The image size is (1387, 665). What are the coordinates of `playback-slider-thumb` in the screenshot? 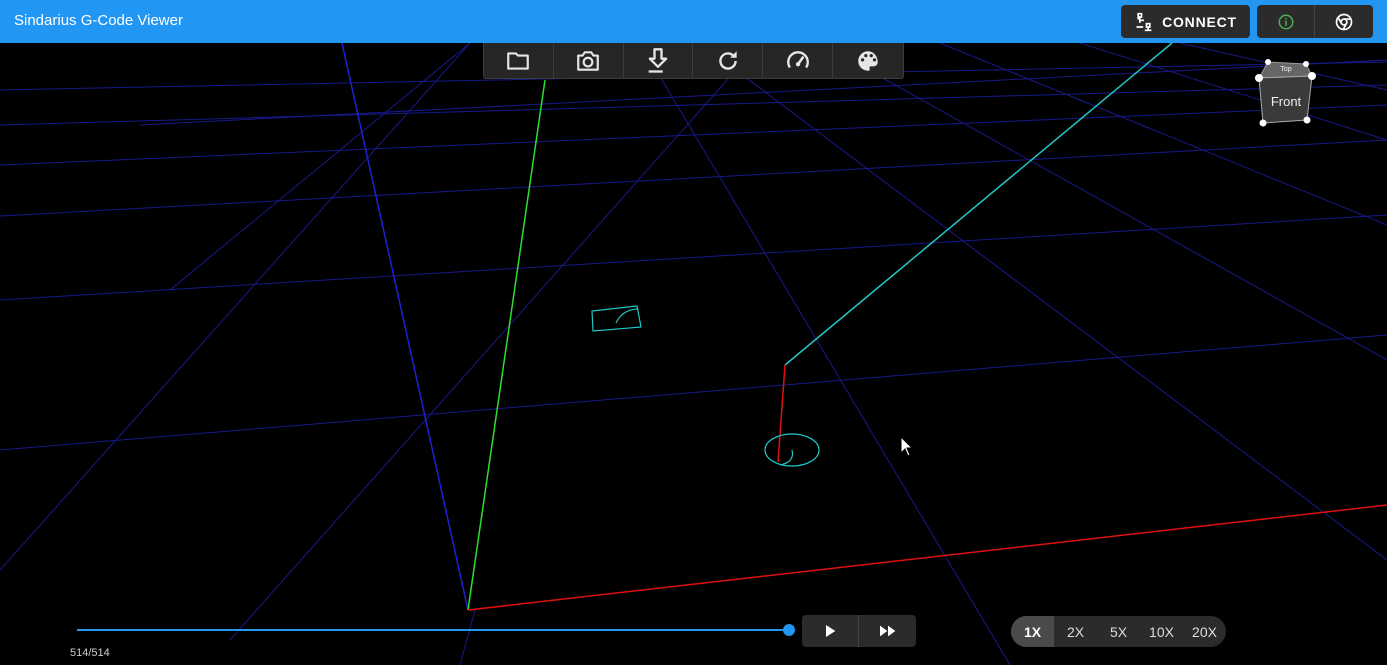 It's located at (789, 630).